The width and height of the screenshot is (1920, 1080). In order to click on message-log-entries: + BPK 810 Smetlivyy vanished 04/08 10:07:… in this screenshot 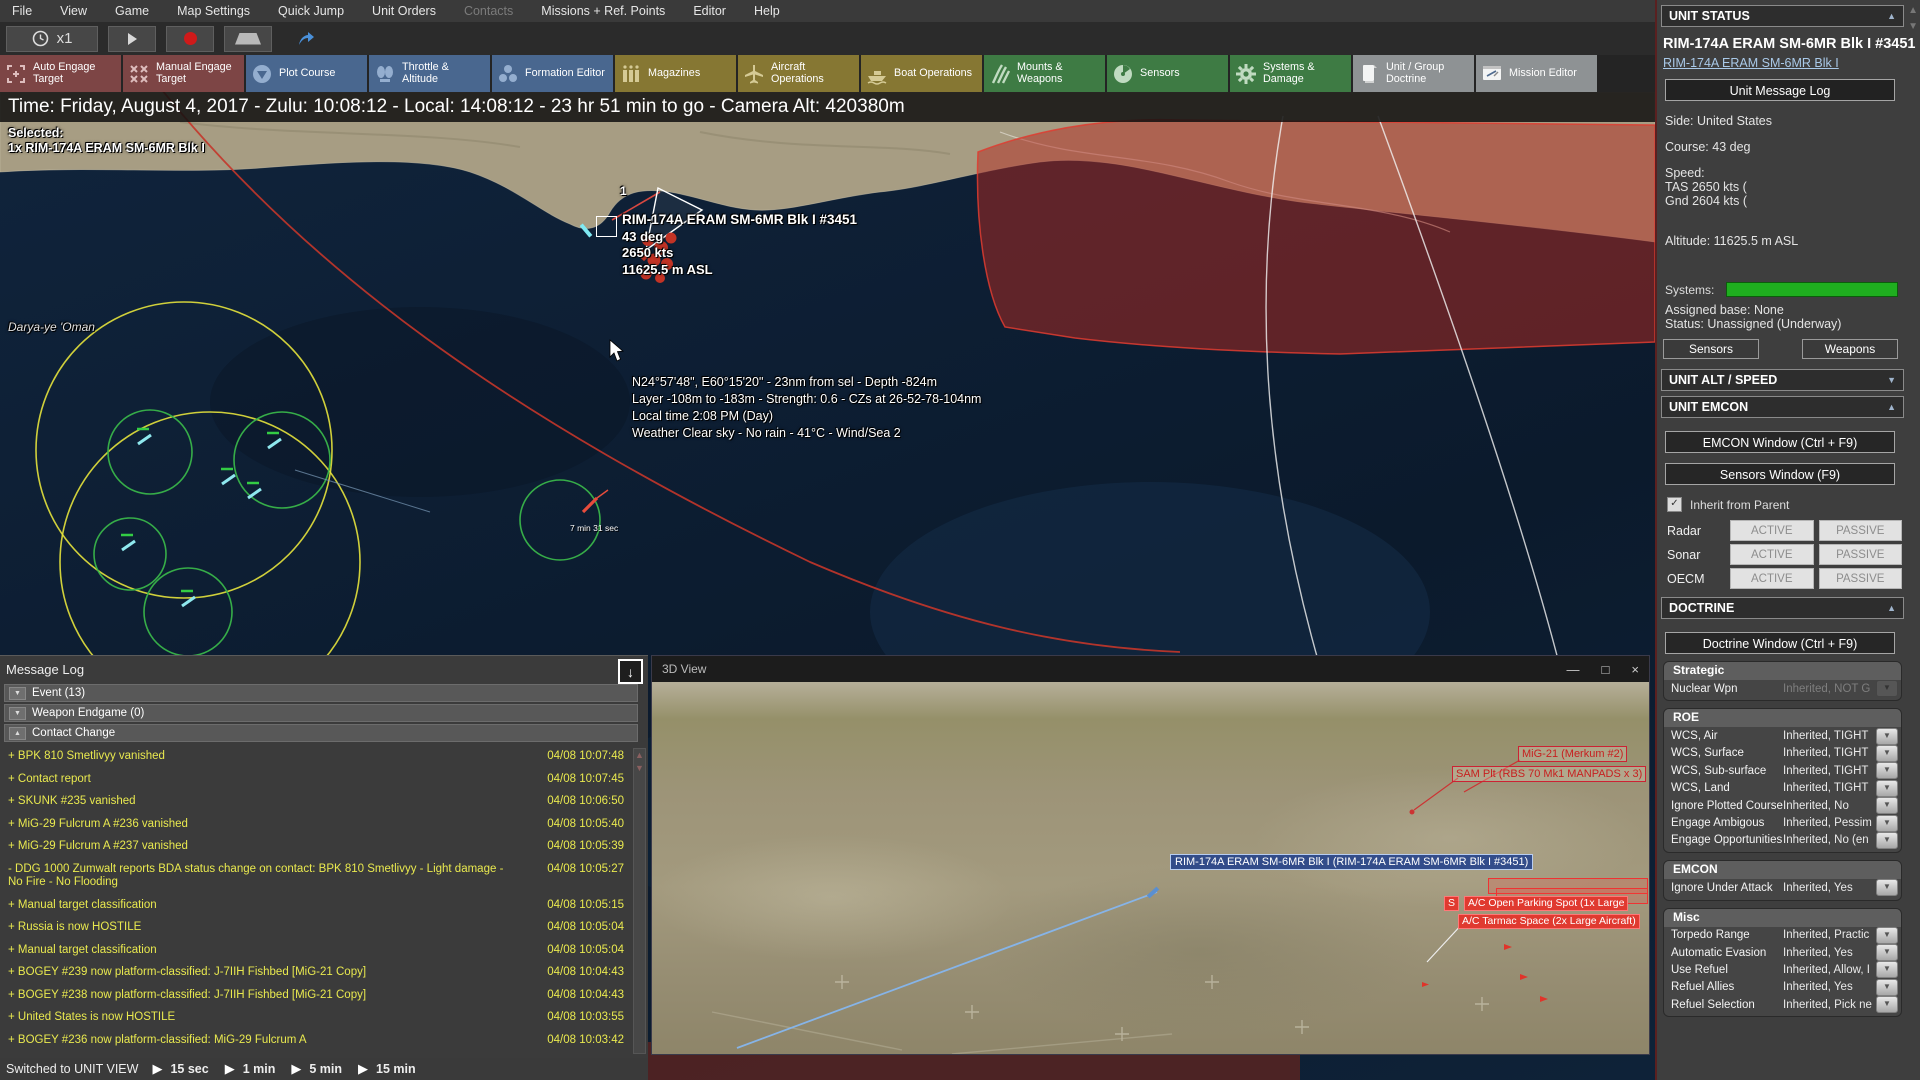, I will do `click(315, 901)`.